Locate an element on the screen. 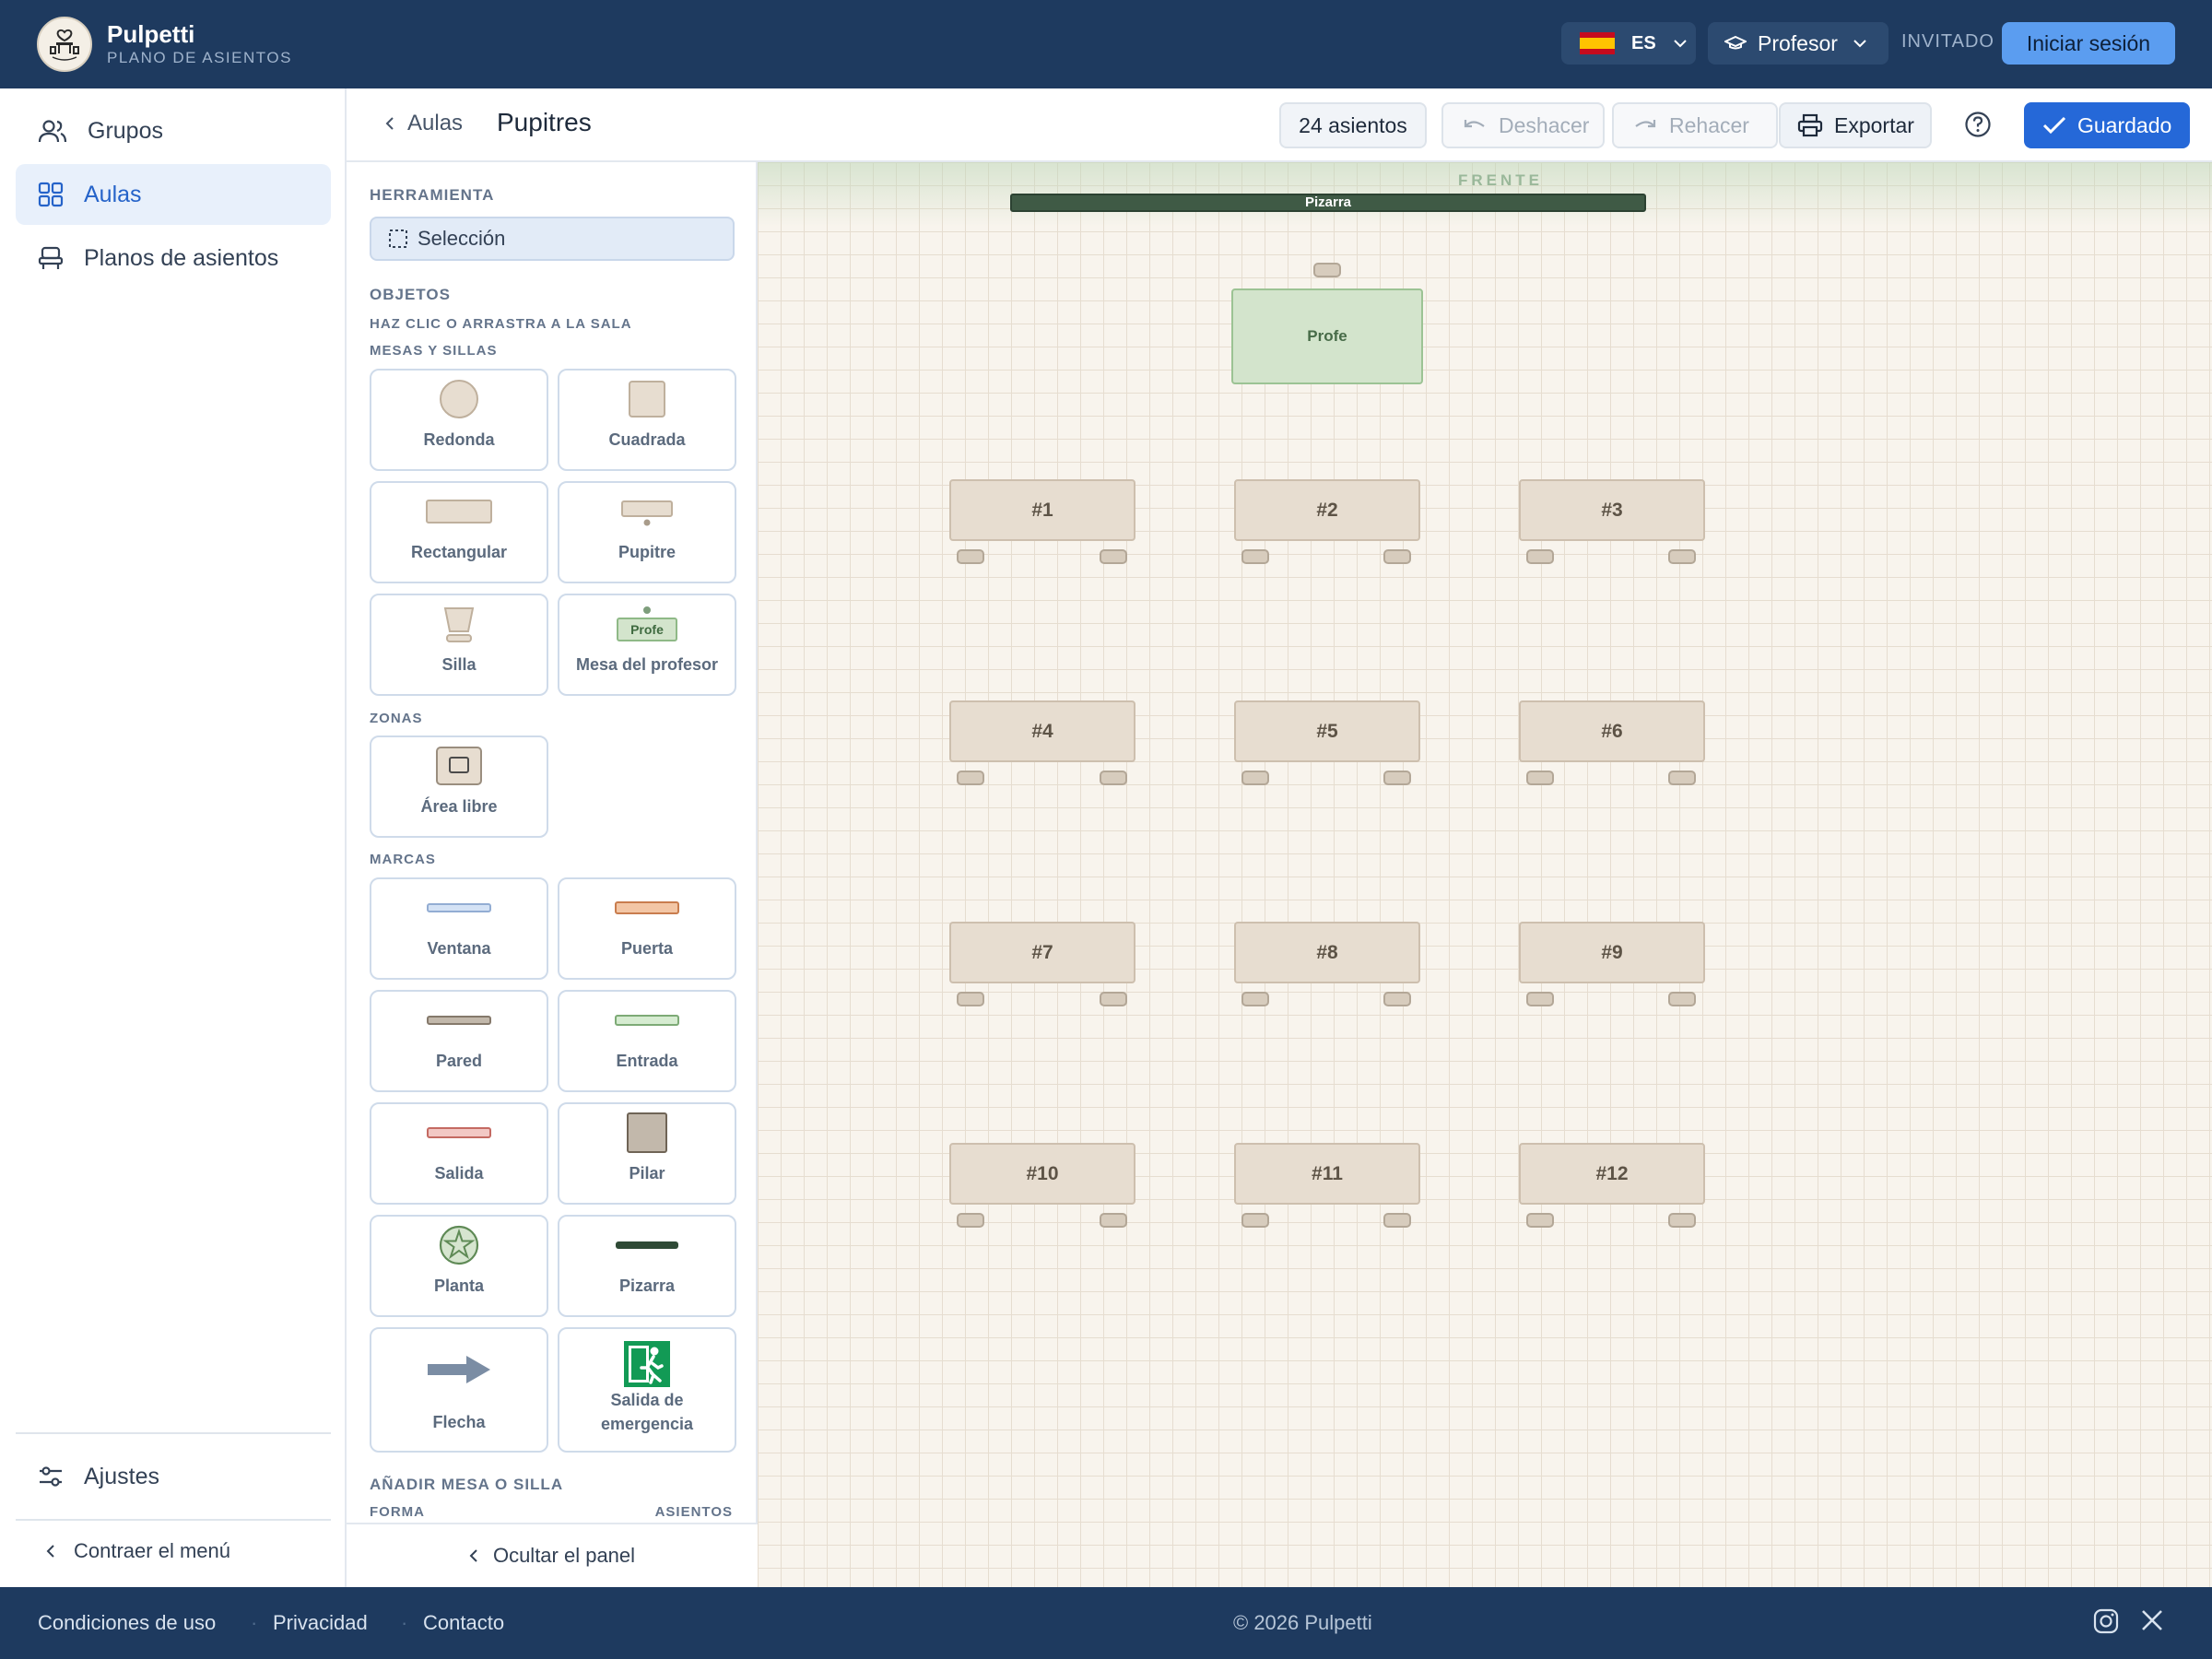 The image size is (2212, 1659). window-tool: Ventana is located at coordinates (459, 928).